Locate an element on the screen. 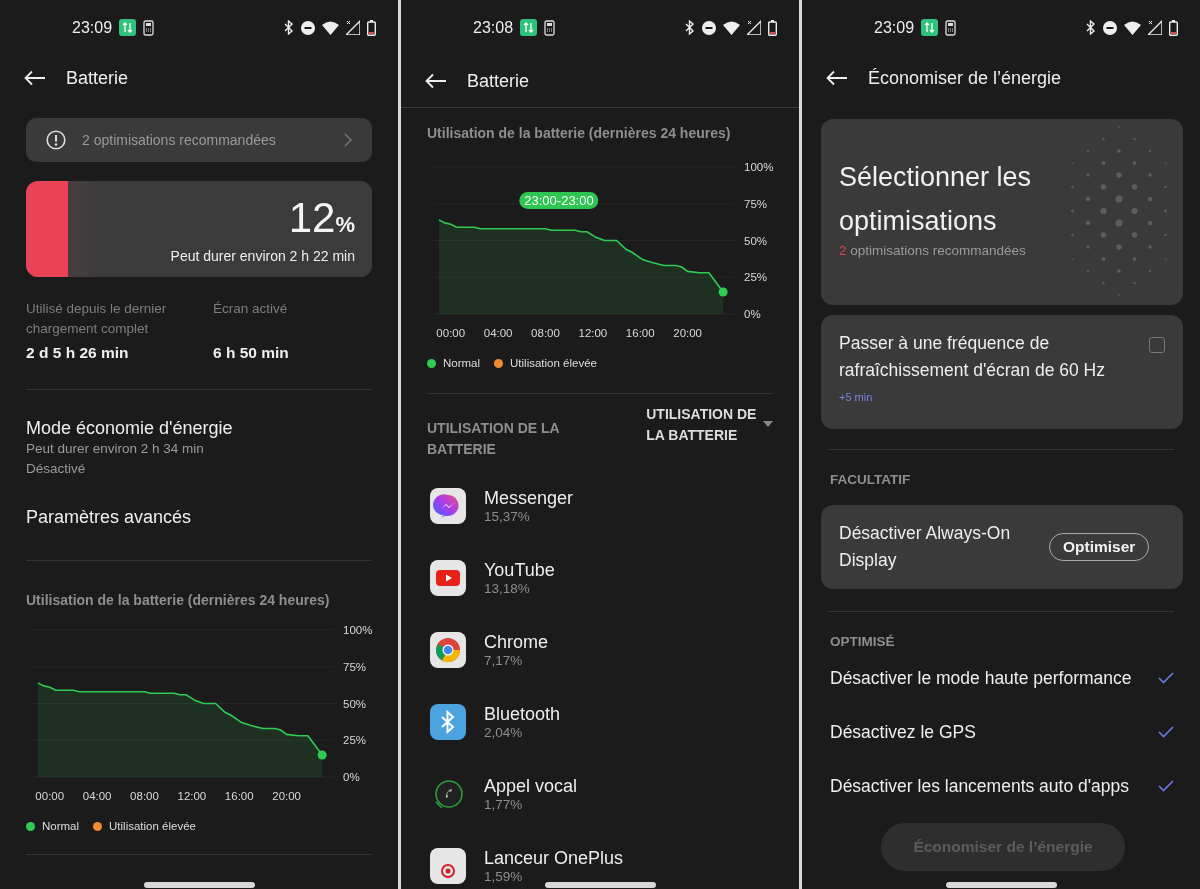 Image resolution: width=1200 pixels, height=889 pixels. app-usage-row: Lanceur OnePlus 1,59% is located at coordinates (600, 859).